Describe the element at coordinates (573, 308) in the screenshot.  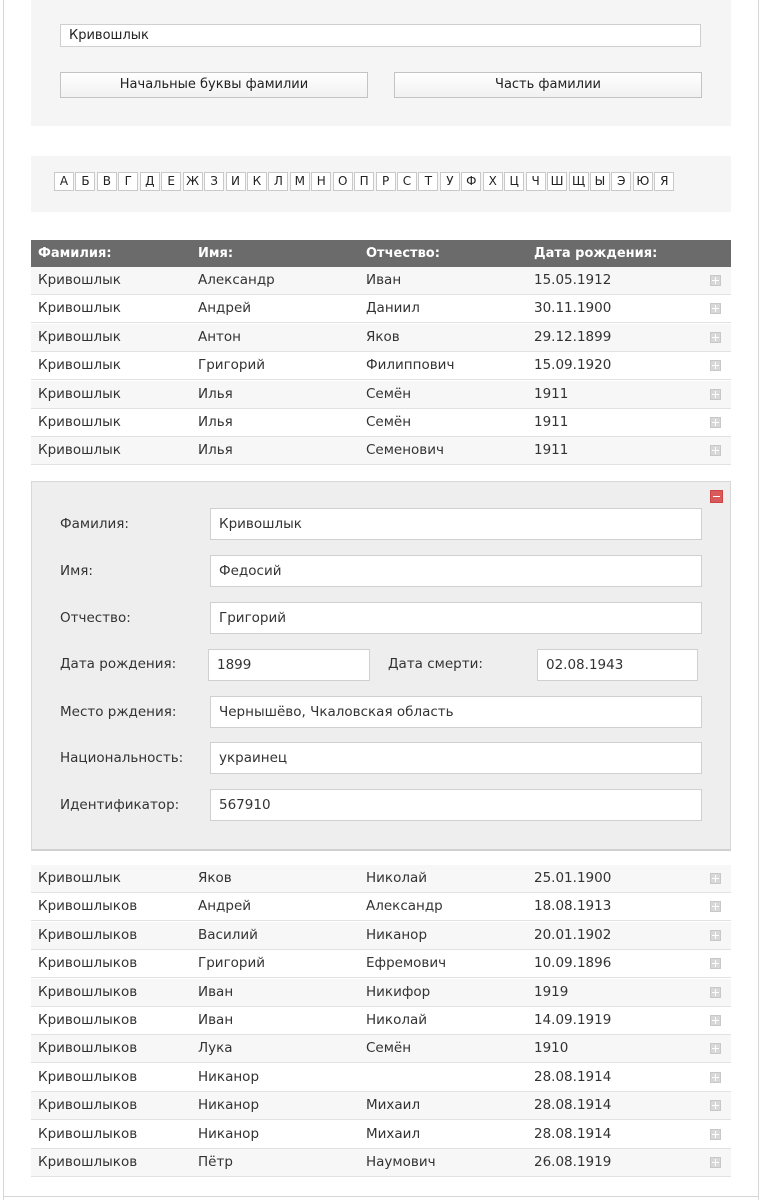
I see `cell-birth-date: 30.11.1900` at that location.